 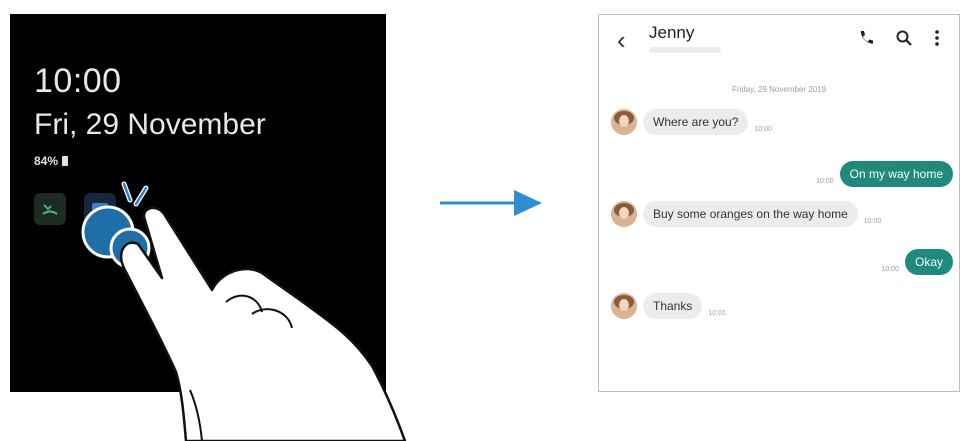 I want to click on message-bubble: On my way home, so click(x=896, y=174).